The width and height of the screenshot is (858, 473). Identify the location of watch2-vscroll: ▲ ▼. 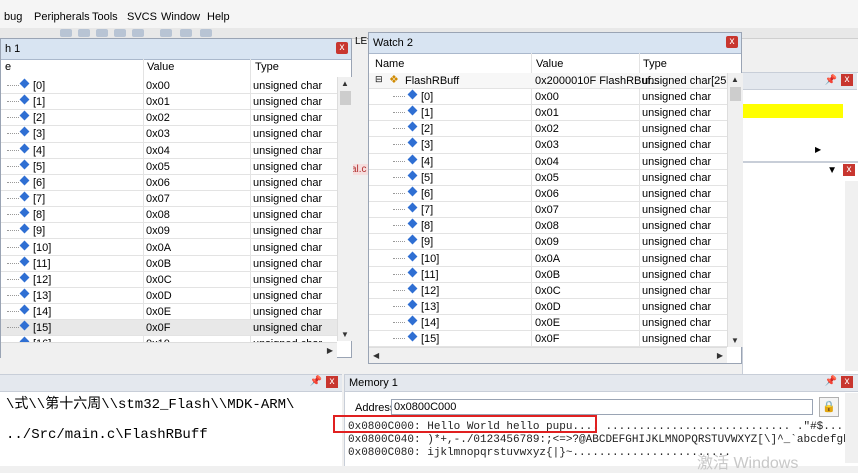
(735, 210).